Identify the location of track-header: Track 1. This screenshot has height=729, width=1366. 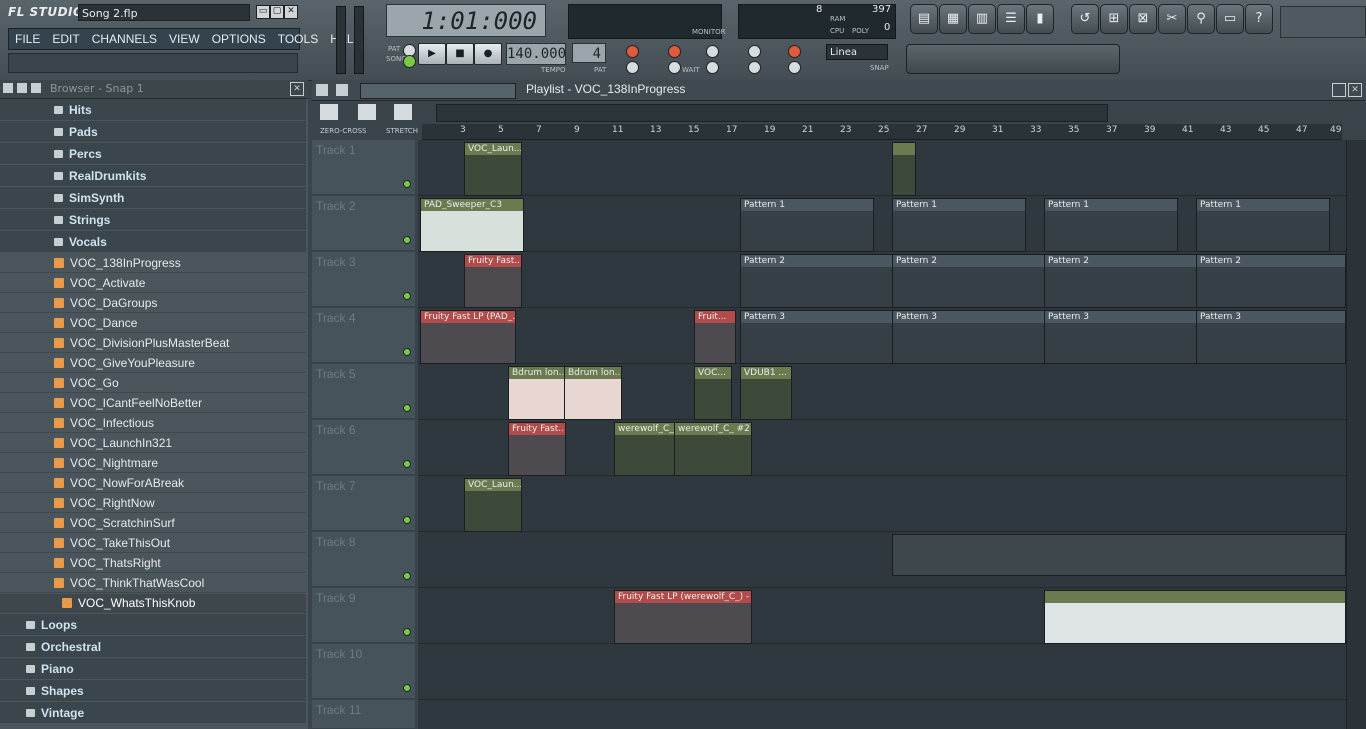
(363, 167).